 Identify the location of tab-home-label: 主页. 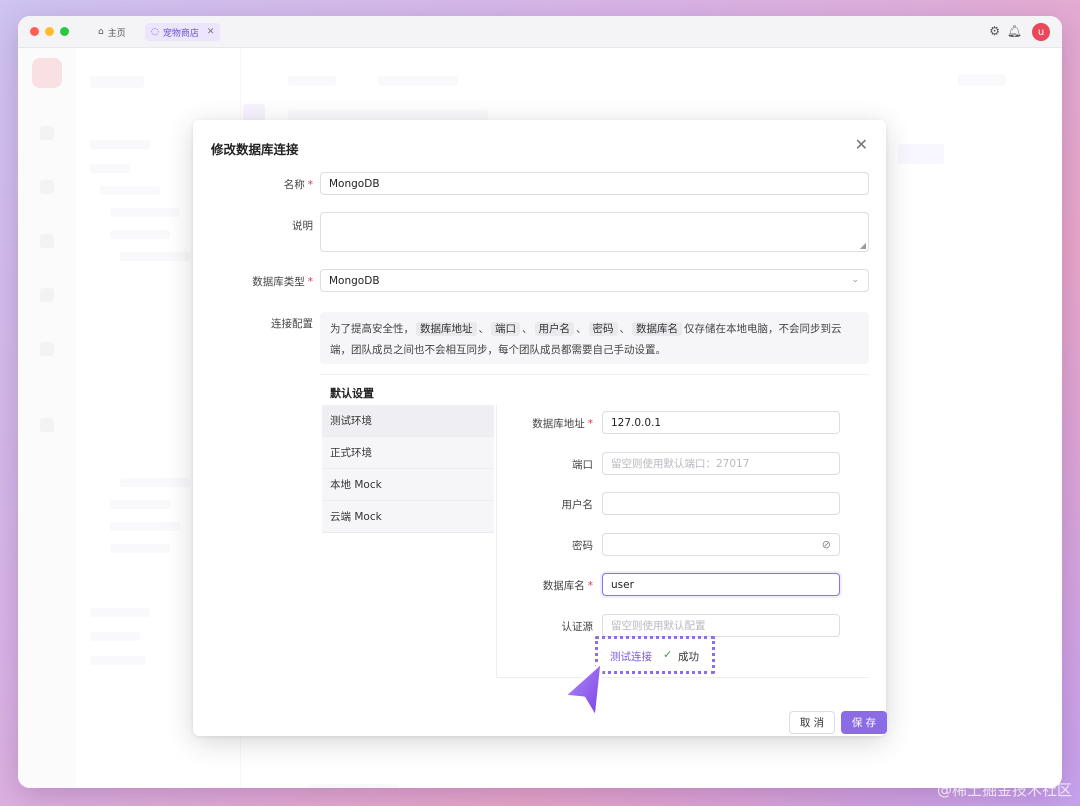
(116, 33).